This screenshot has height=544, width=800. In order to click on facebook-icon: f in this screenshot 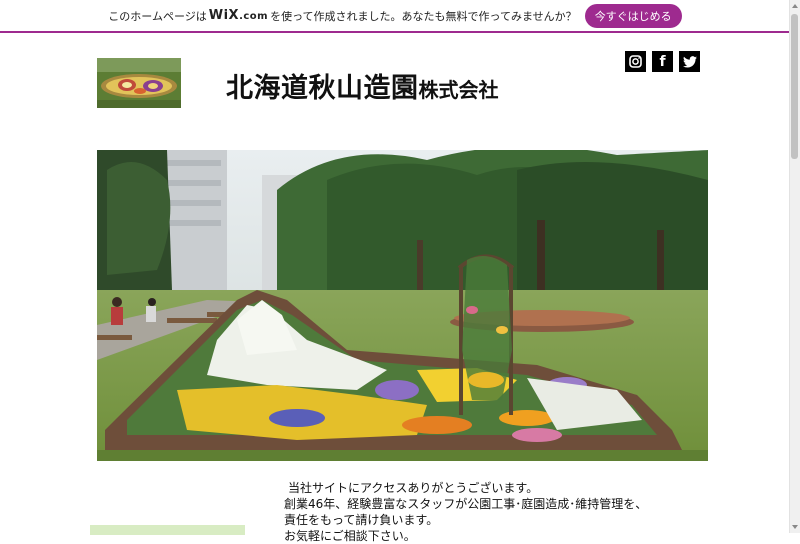, I will do `click(662, 61)`.